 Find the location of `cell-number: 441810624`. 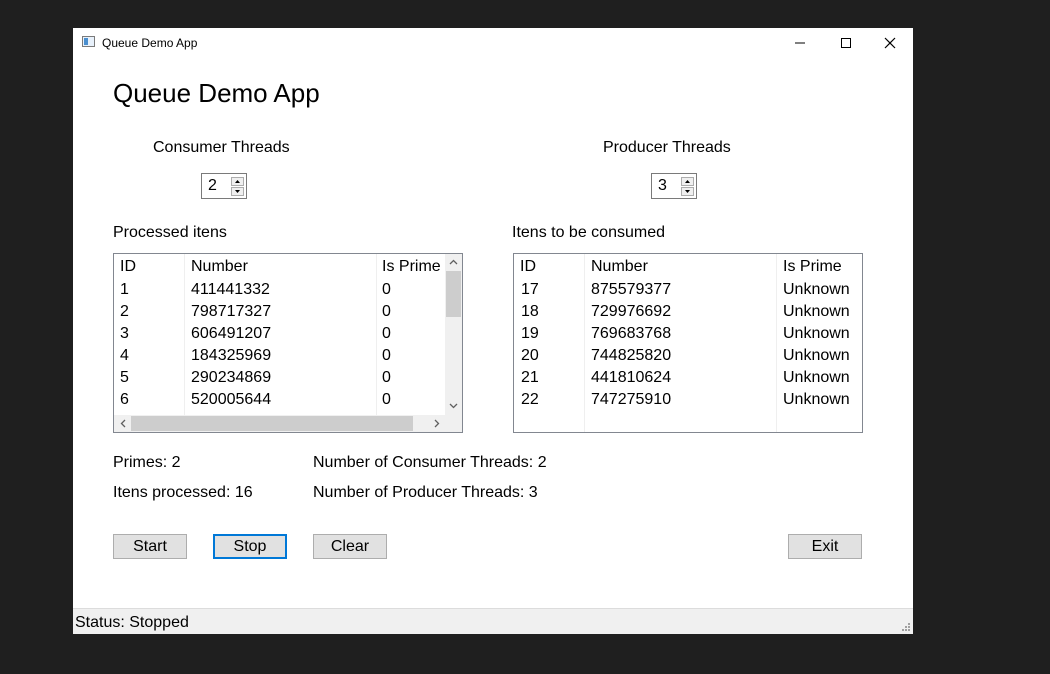

cell-number: 441810624 is located at coordinates (631, 377).